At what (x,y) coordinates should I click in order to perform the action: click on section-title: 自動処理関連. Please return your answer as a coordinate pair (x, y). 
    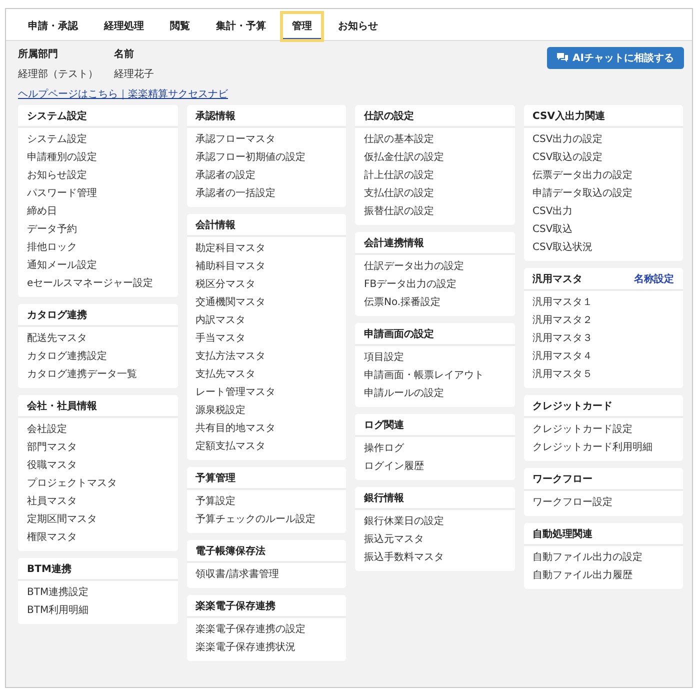
    Looking at the image, I should click on (562, 534).